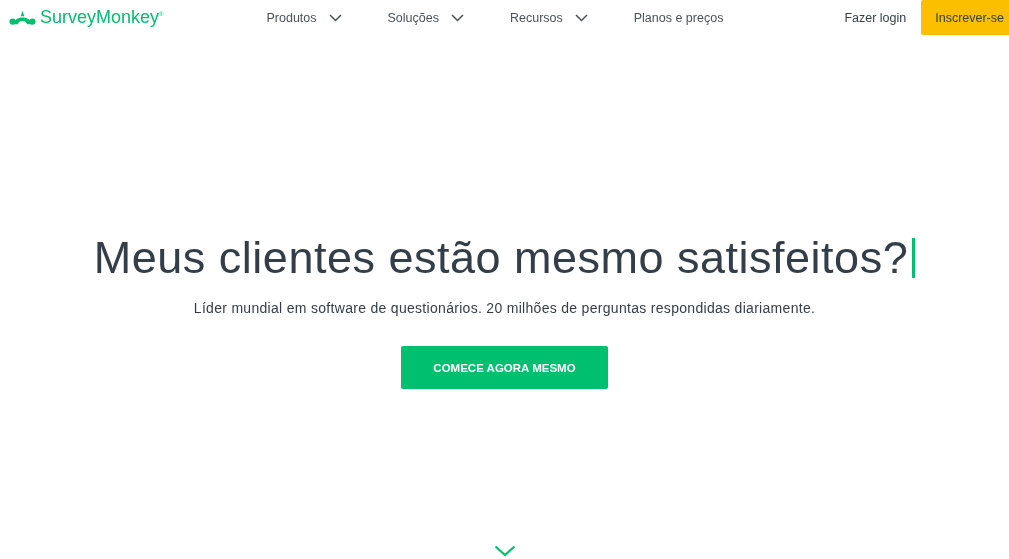  What do you see at coordinates (678, 17) in the screenshot?
I see `nav-link: Planos e preços` at bounding box center [678, 17].